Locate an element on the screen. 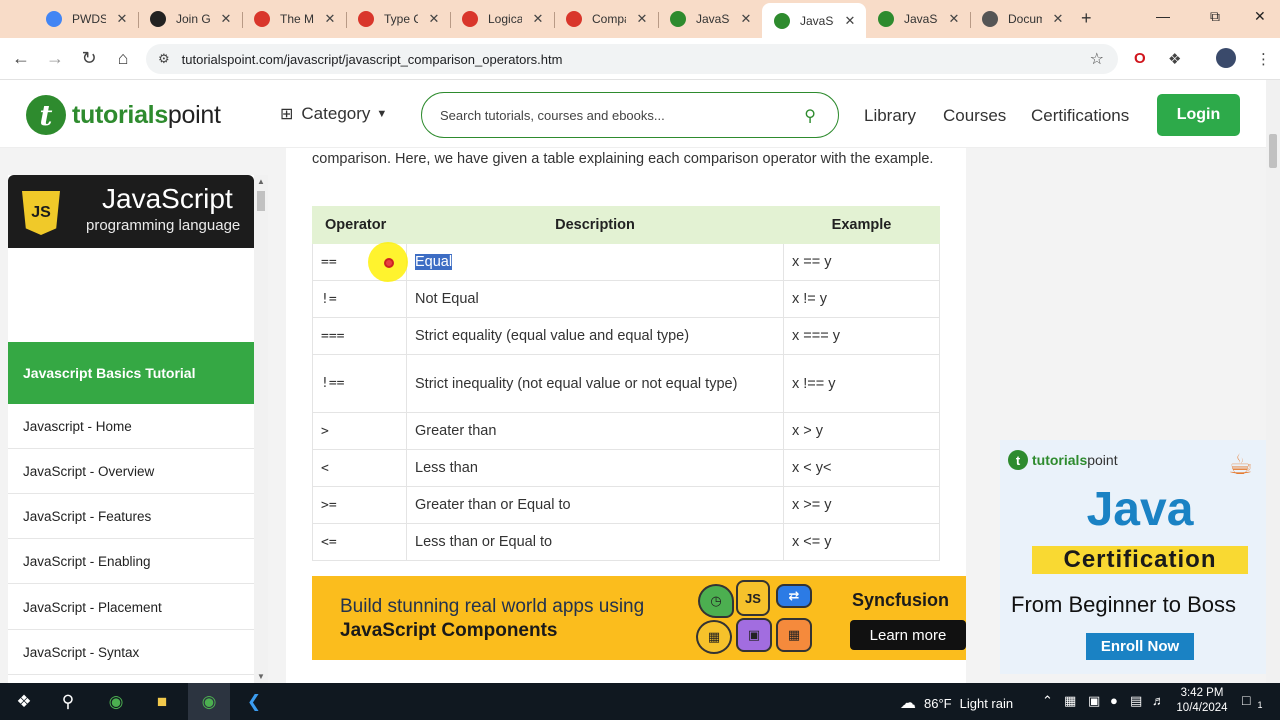 This screenshot has height=720, width=1280. sidebar-item: JavaScript - Overview is located at coordinates (131, 471).